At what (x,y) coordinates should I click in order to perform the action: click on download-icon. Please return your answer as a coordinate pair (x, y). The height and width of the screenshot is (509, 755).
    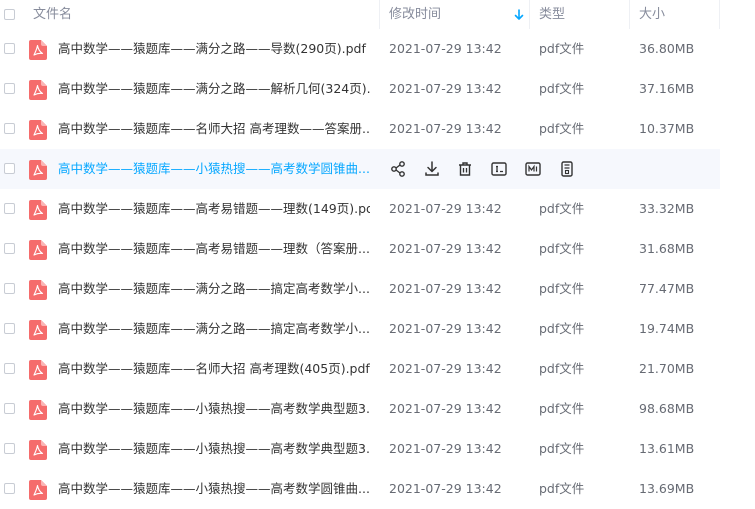
    Looking at the image, I should click on (432, 169).